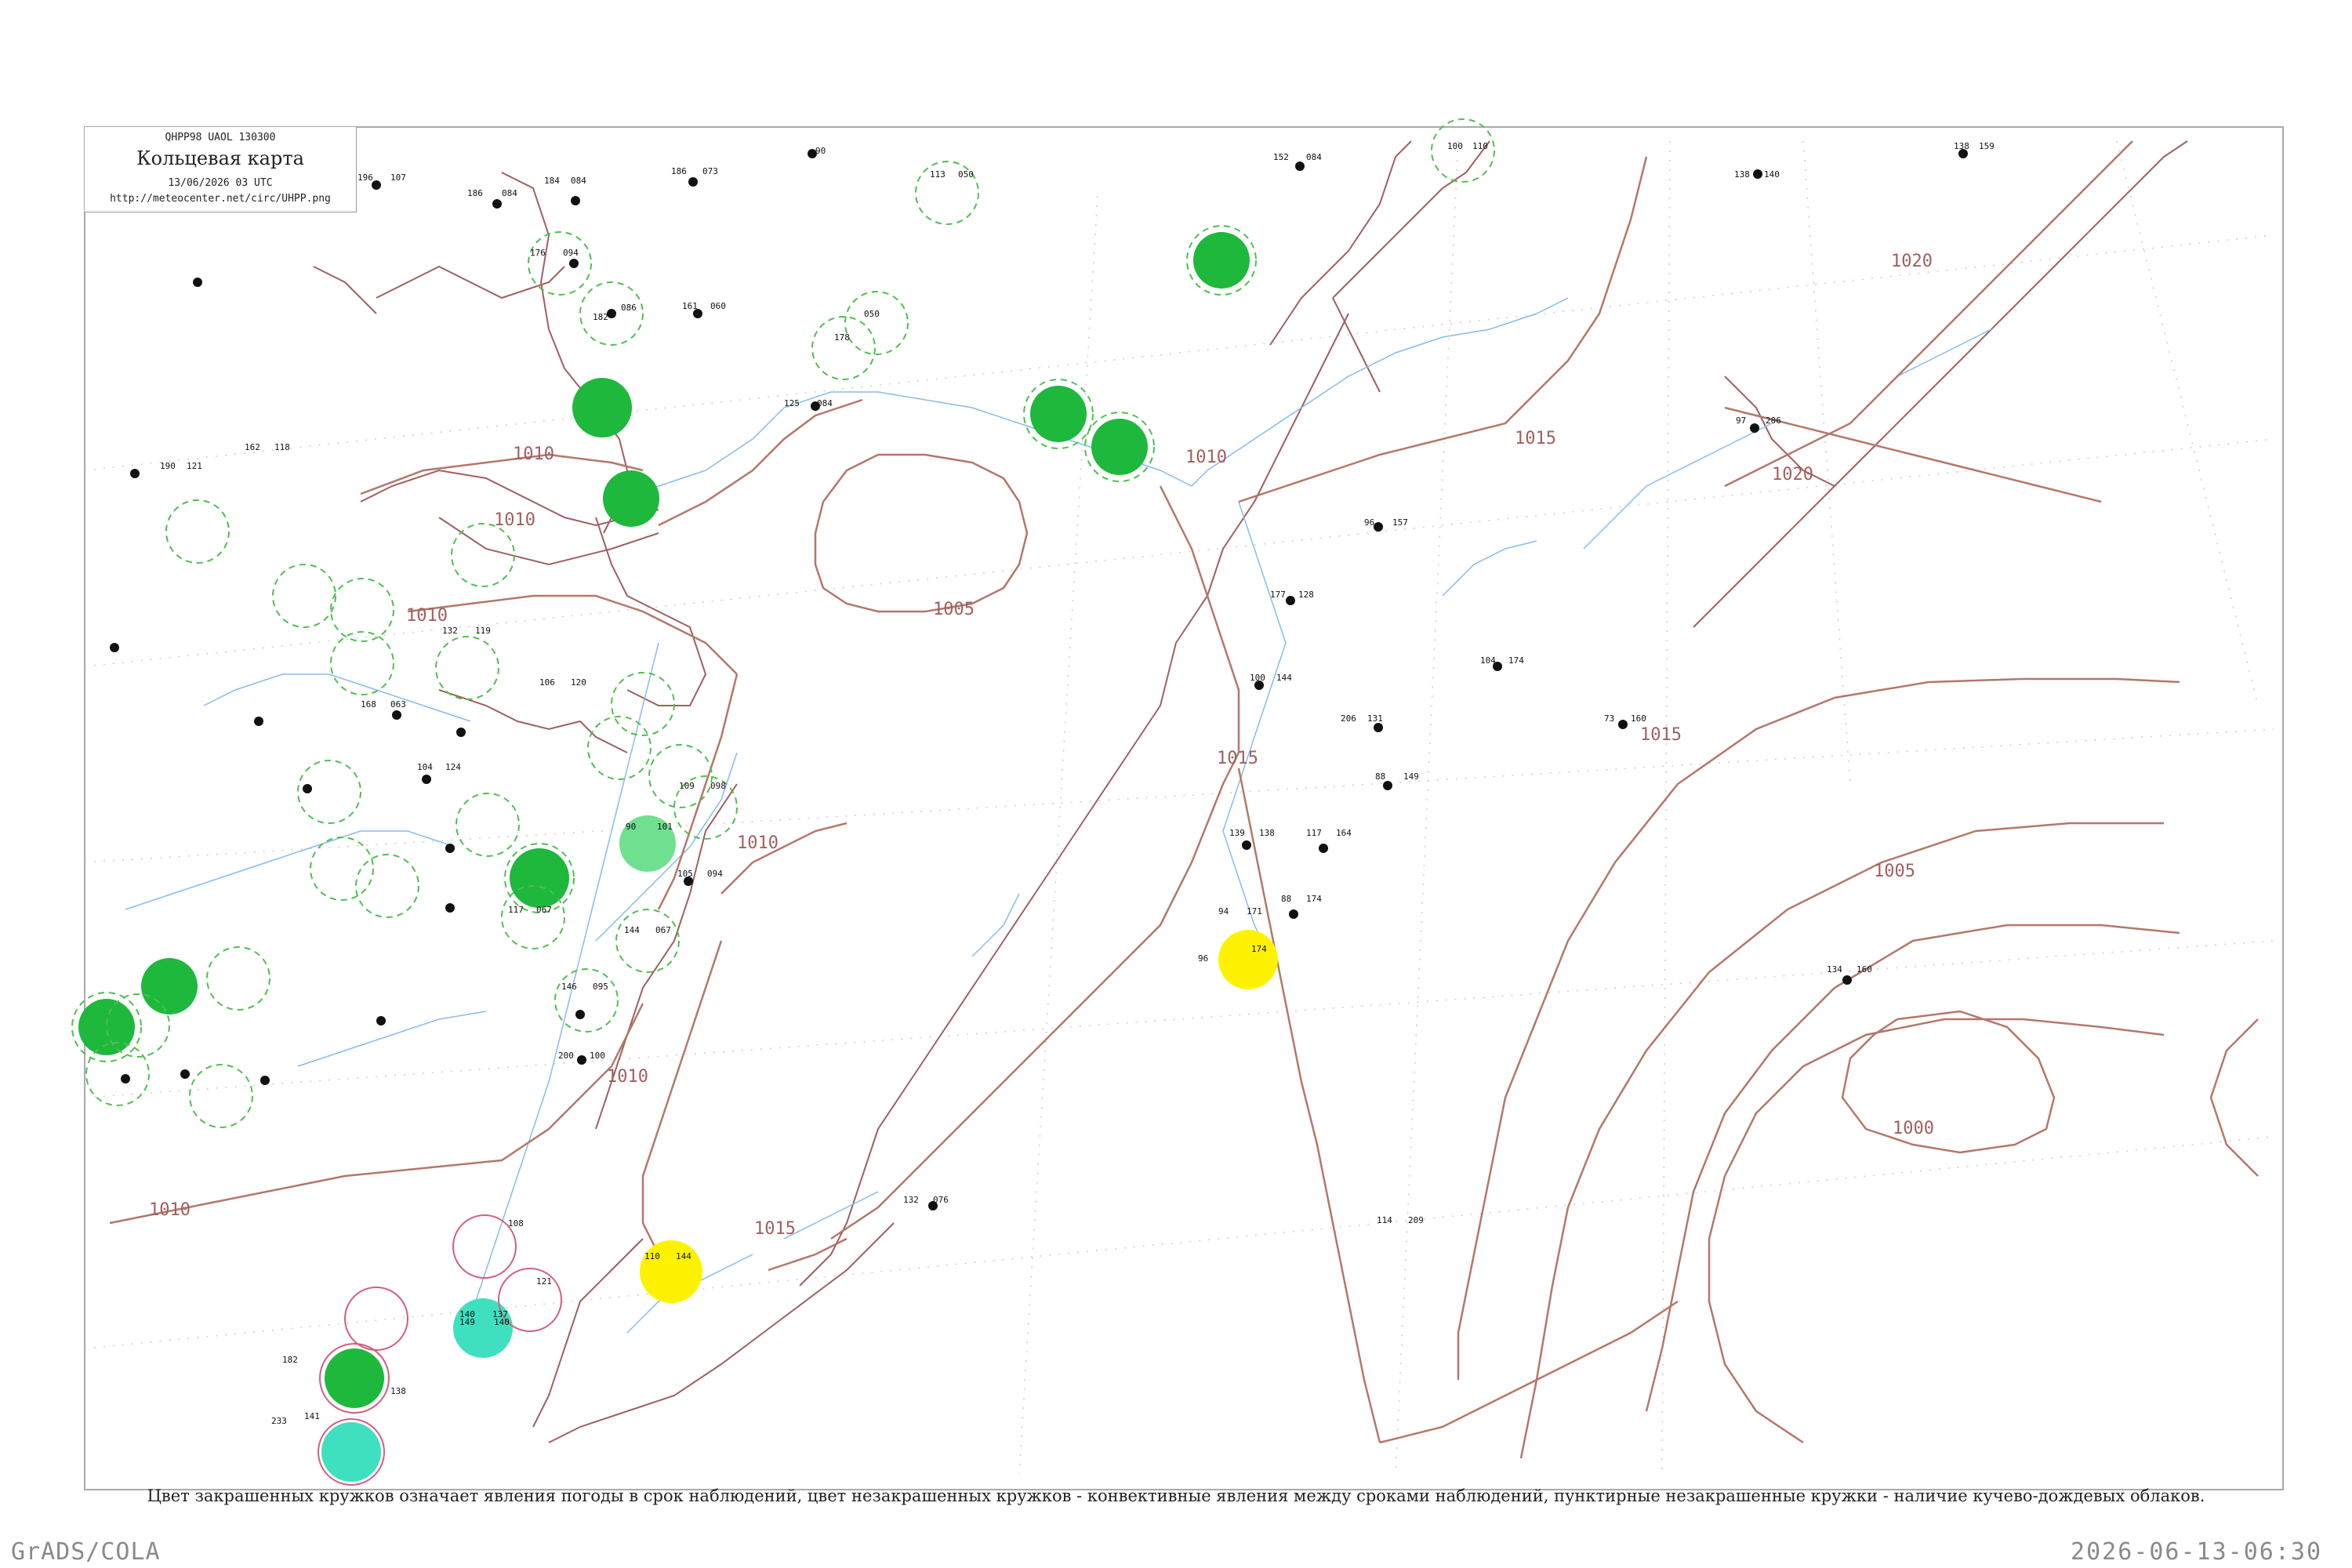 The width and height of the screenshot is (2352, 1568). What do you see at coordinates (398, 1391) in the screenshot?
I see `station-press: 138` at bounding box center [398, 1391].